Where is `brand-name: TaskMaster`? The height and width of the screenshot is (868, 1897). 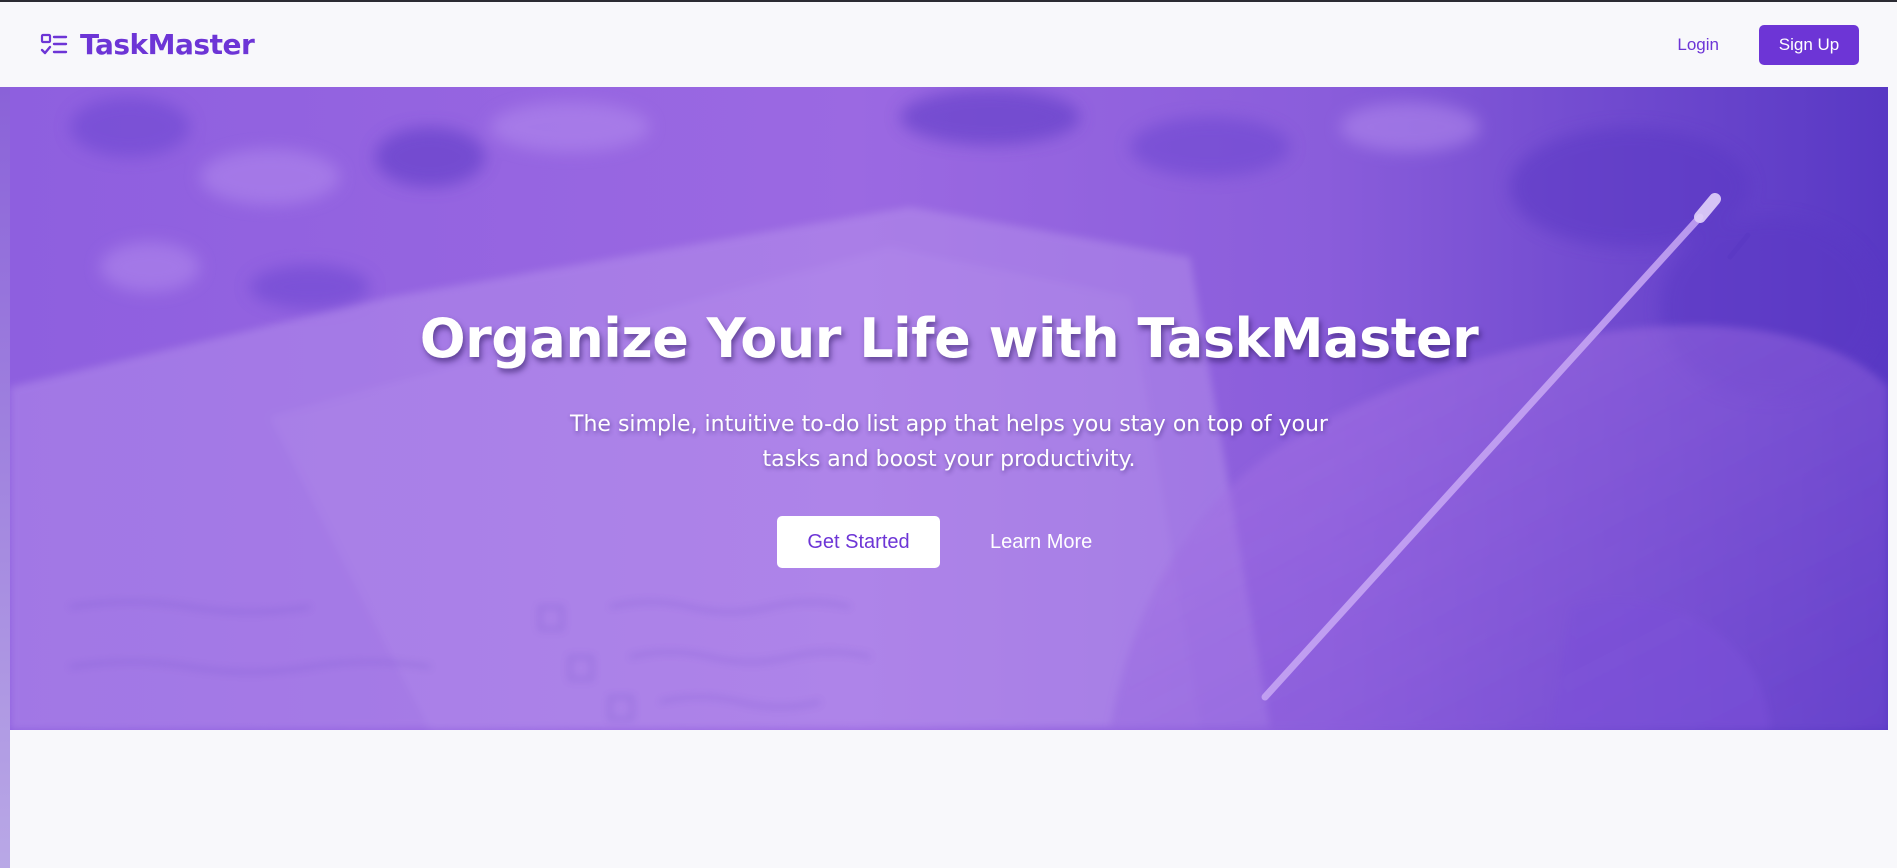 brand-name: TaskMaster is located at coordinates (167, 44).